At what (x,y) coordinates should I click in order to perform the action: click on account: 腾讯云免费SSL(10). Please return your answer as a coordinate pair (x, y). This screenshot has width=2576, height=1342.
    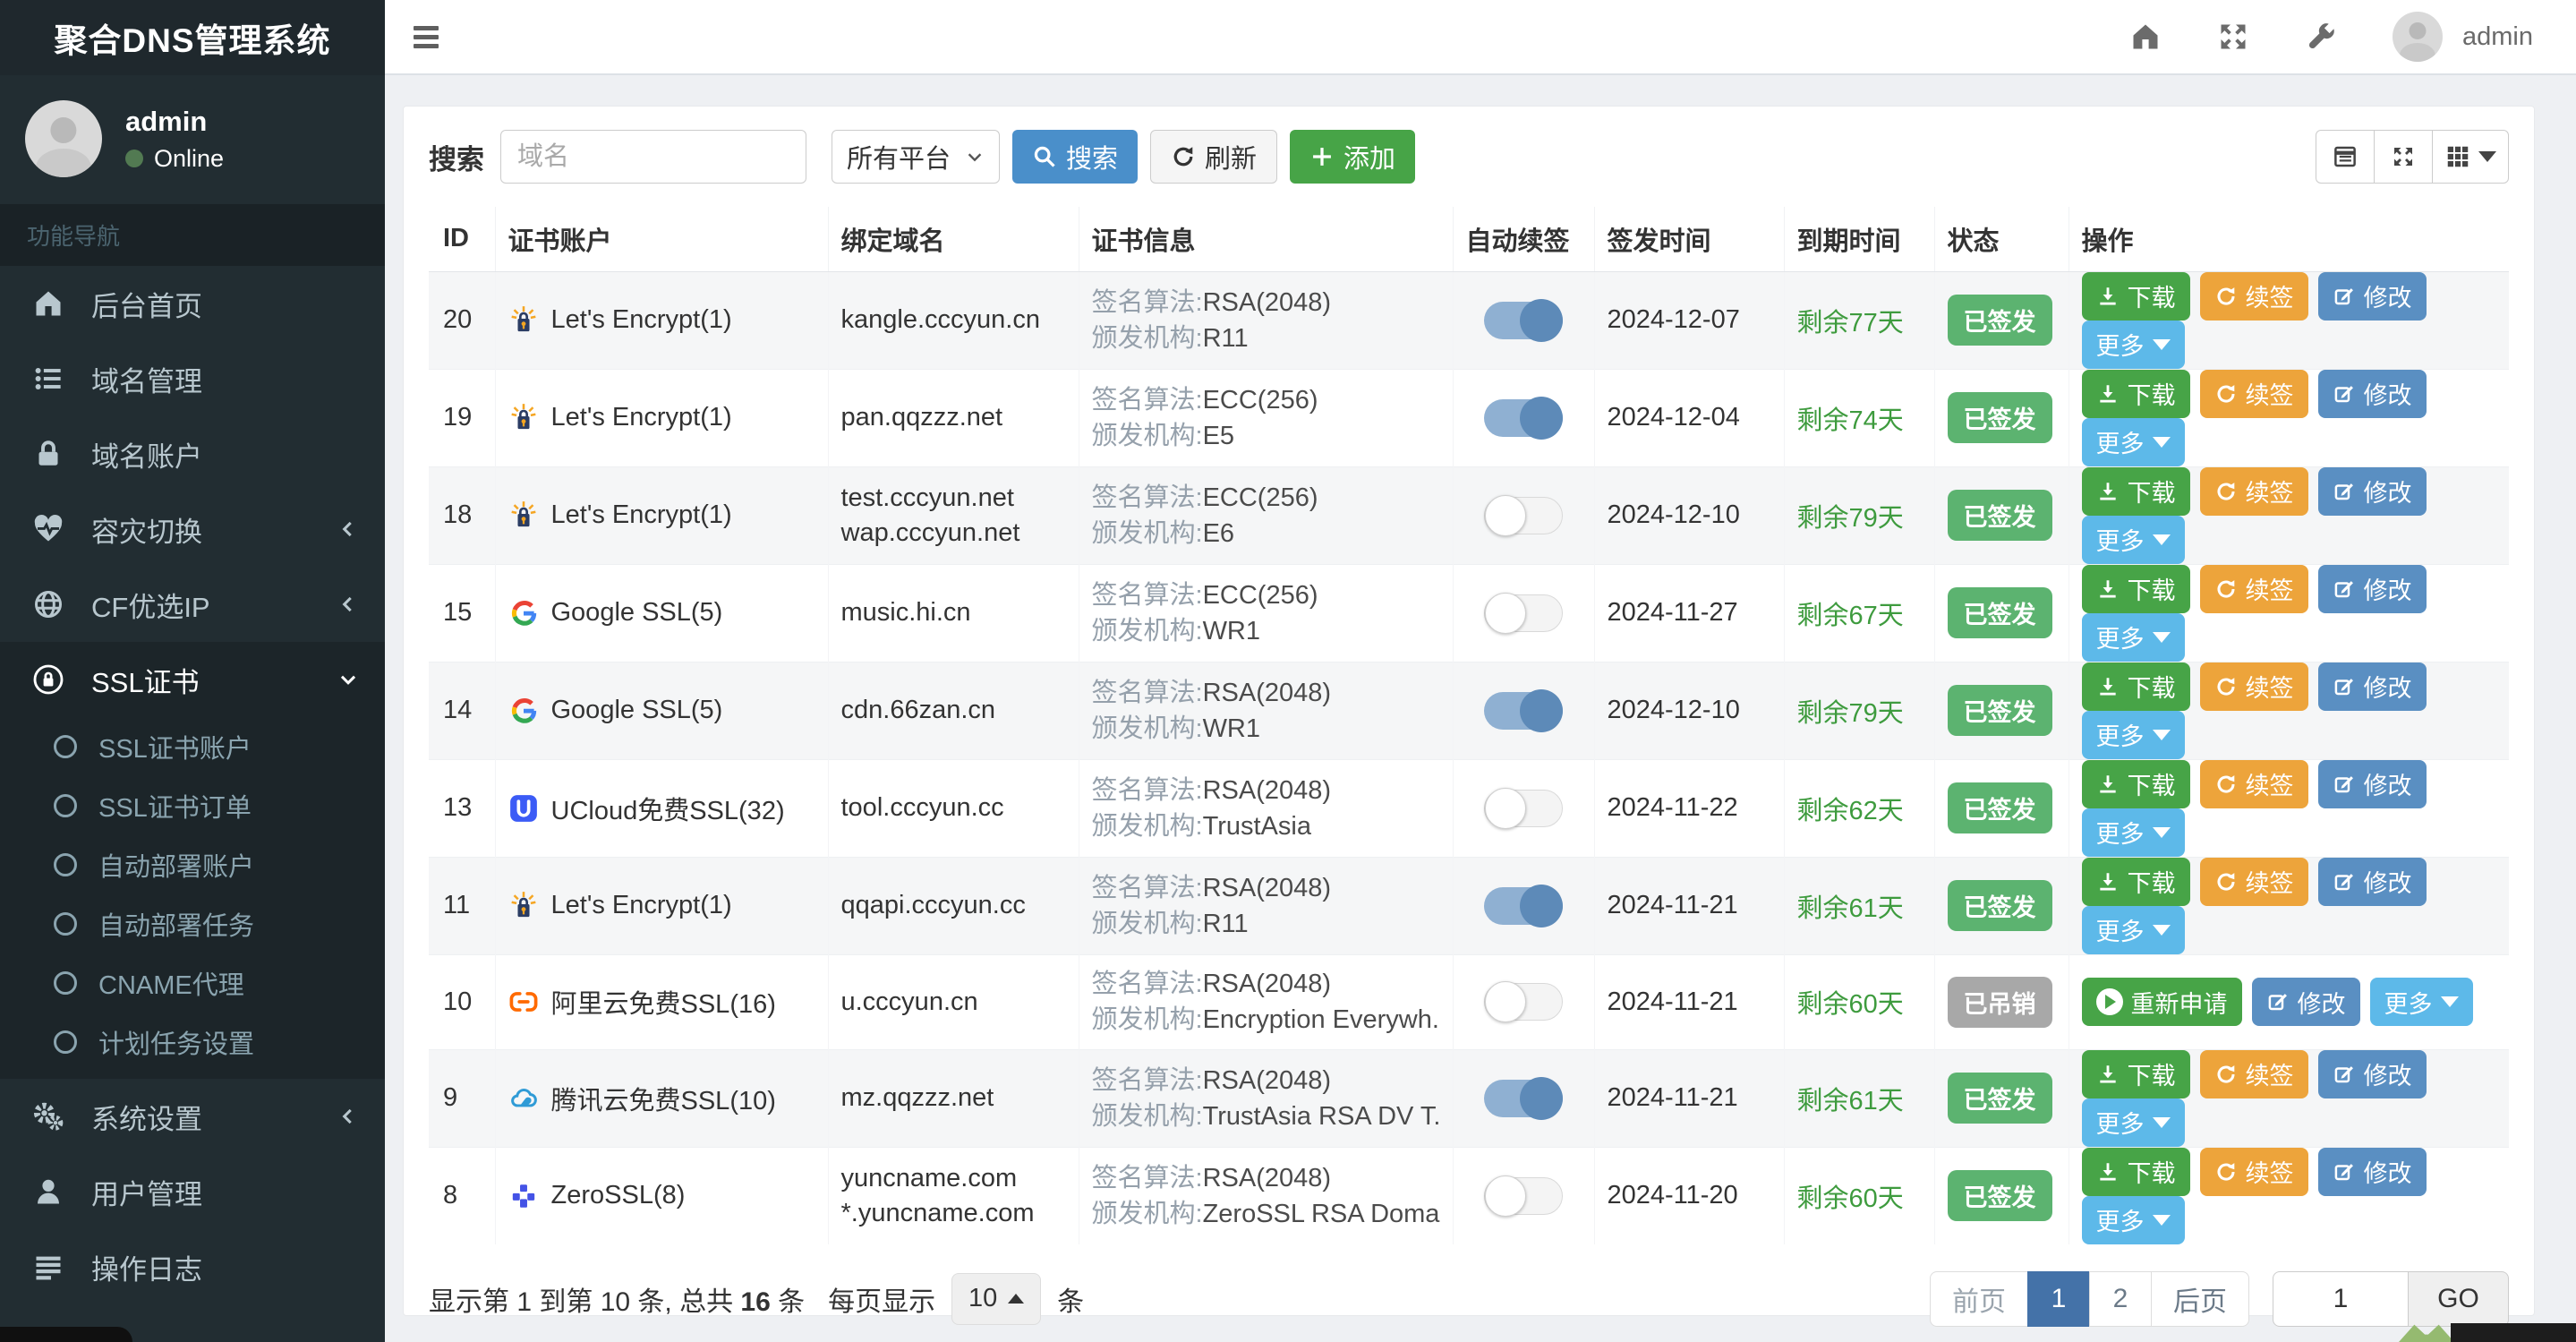
    Looking at the image, I should click on (661, 1098).